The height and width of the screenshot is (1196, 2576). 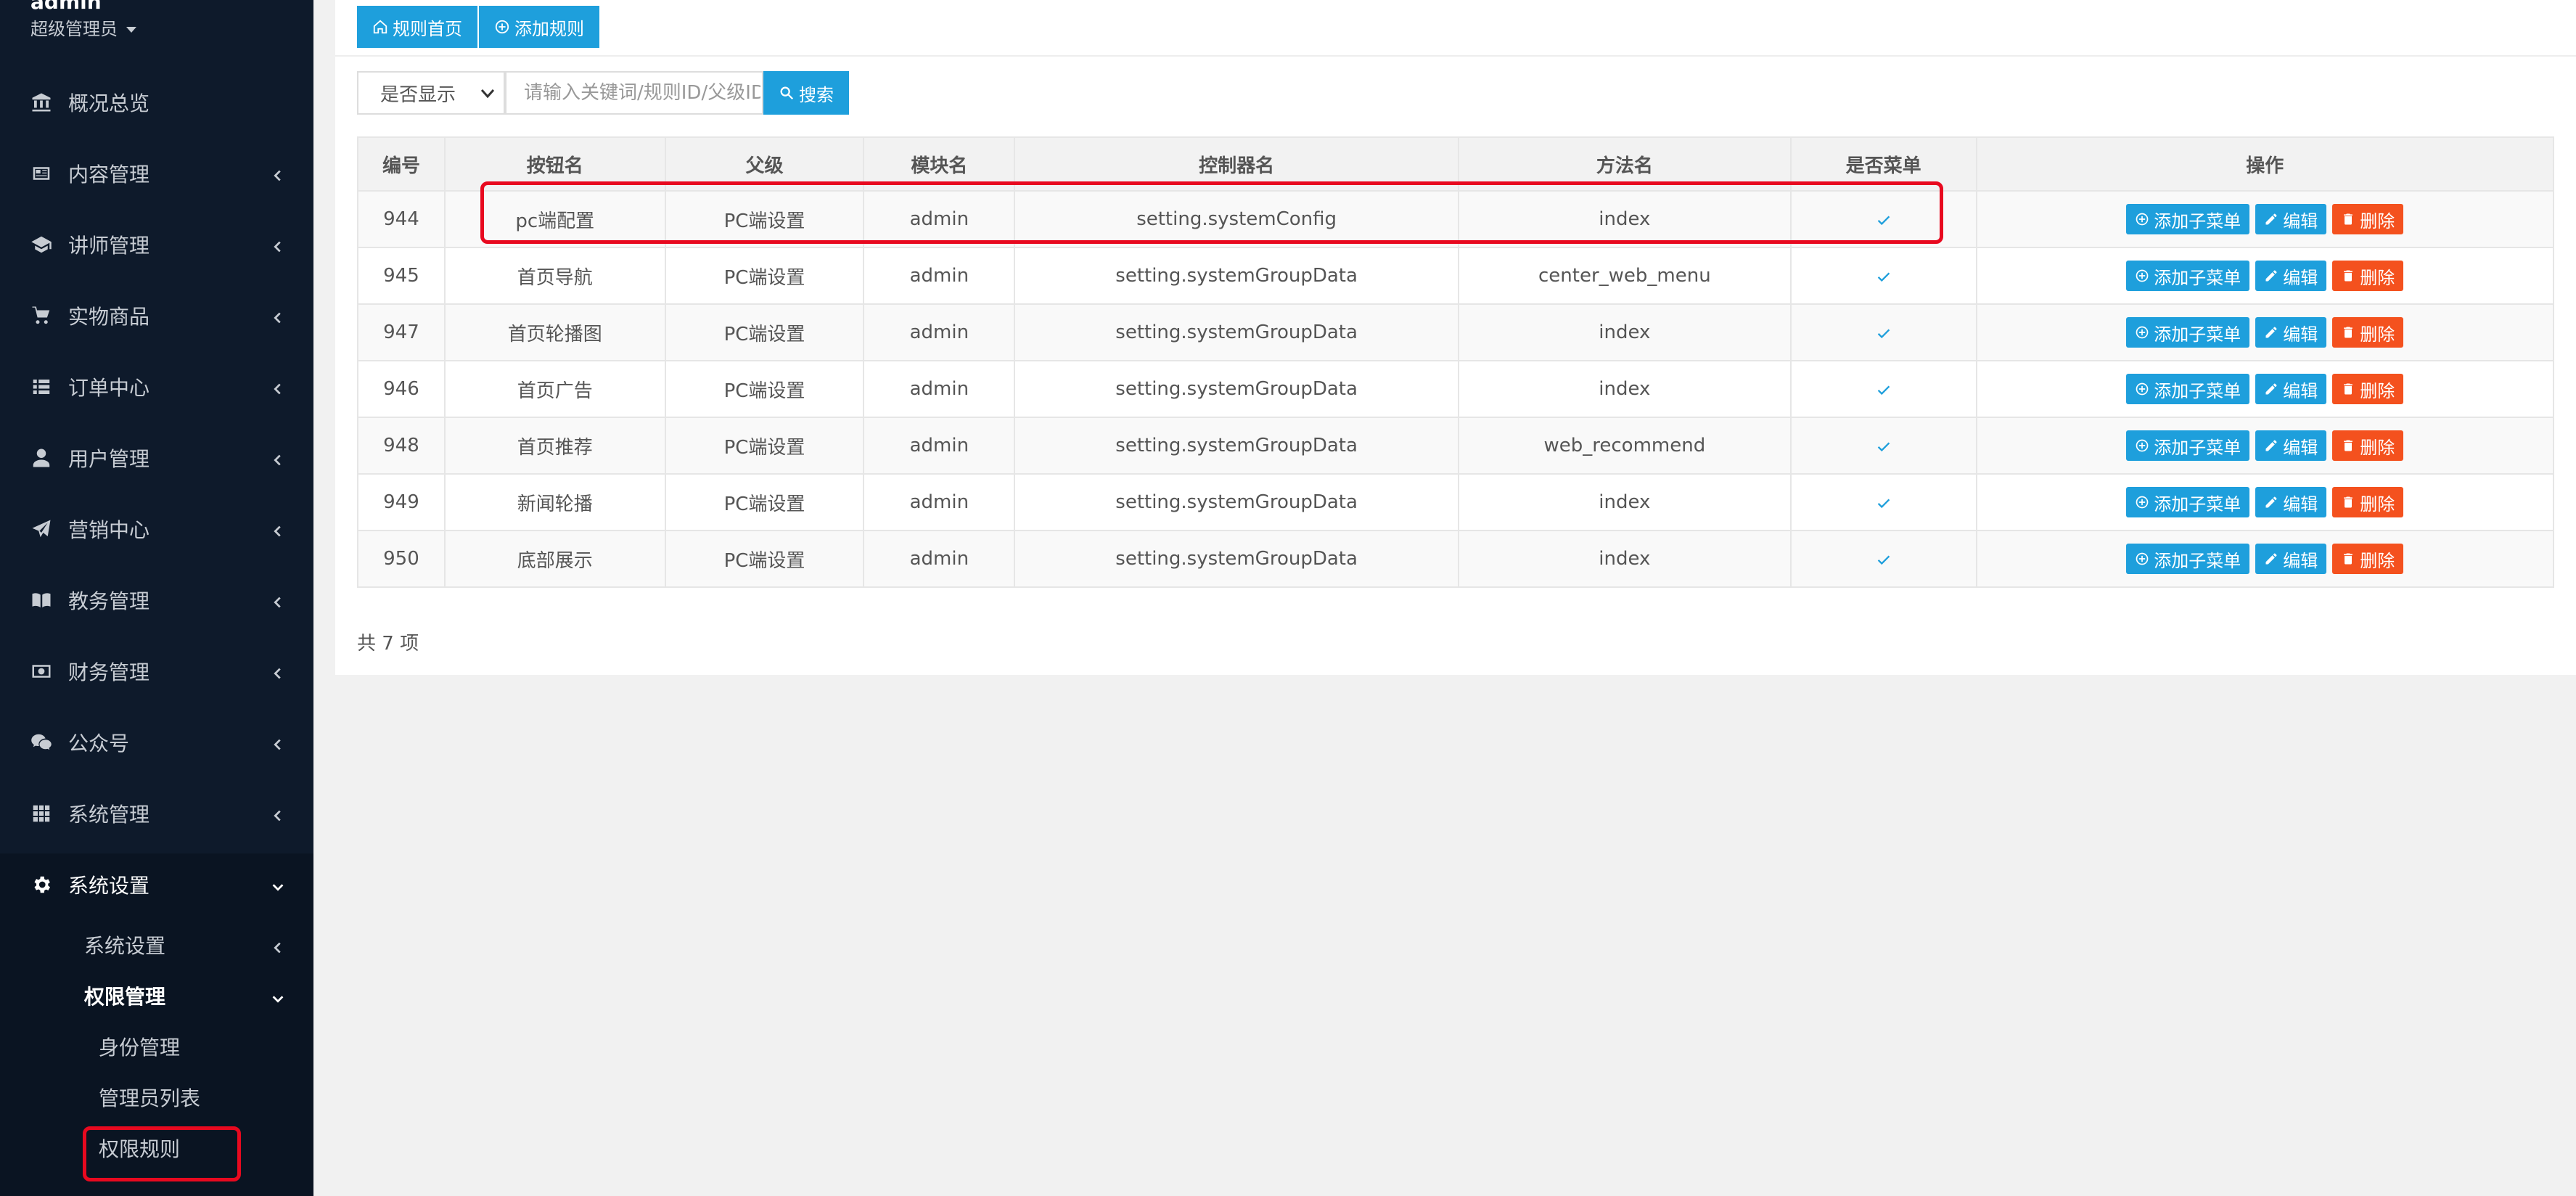 What do you see at coordinates (539, 27) in the screenshot?
I see `add-rule-button: 添加规则` at bounding box center [539, 27].